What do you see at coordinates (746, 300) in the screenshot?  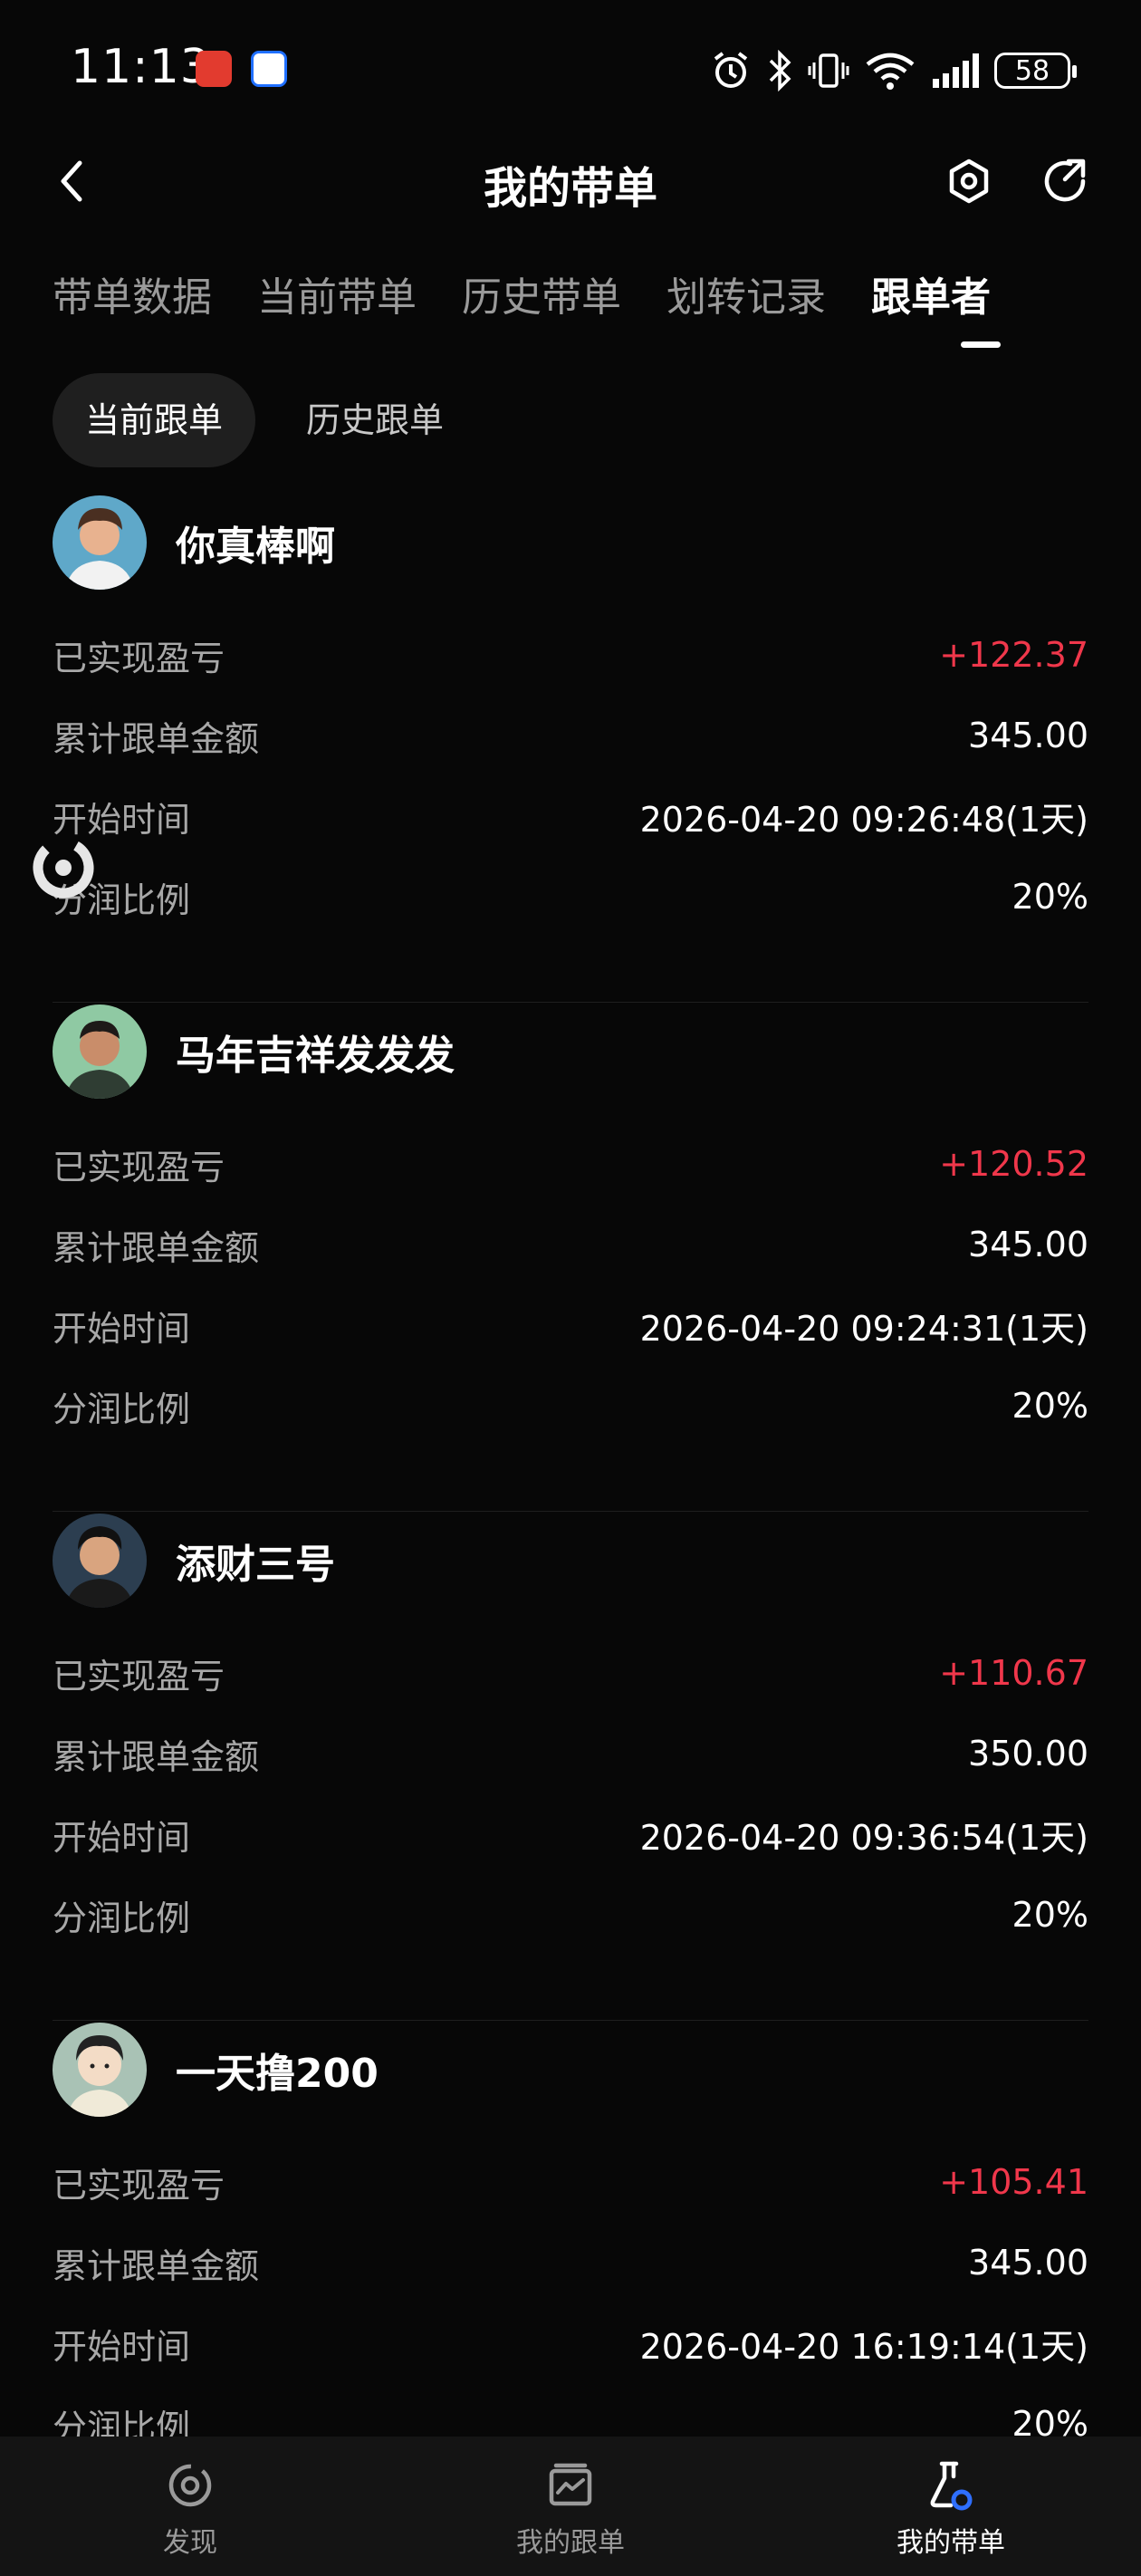 I see `tab-transfer-records: 划转记录` at bounding box center [746, 300].